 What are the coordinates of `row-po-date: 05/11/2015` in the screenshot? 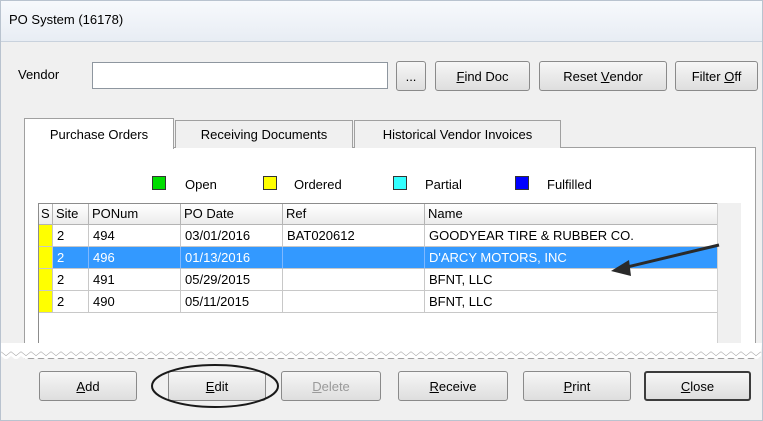 It's located at (232, 302).